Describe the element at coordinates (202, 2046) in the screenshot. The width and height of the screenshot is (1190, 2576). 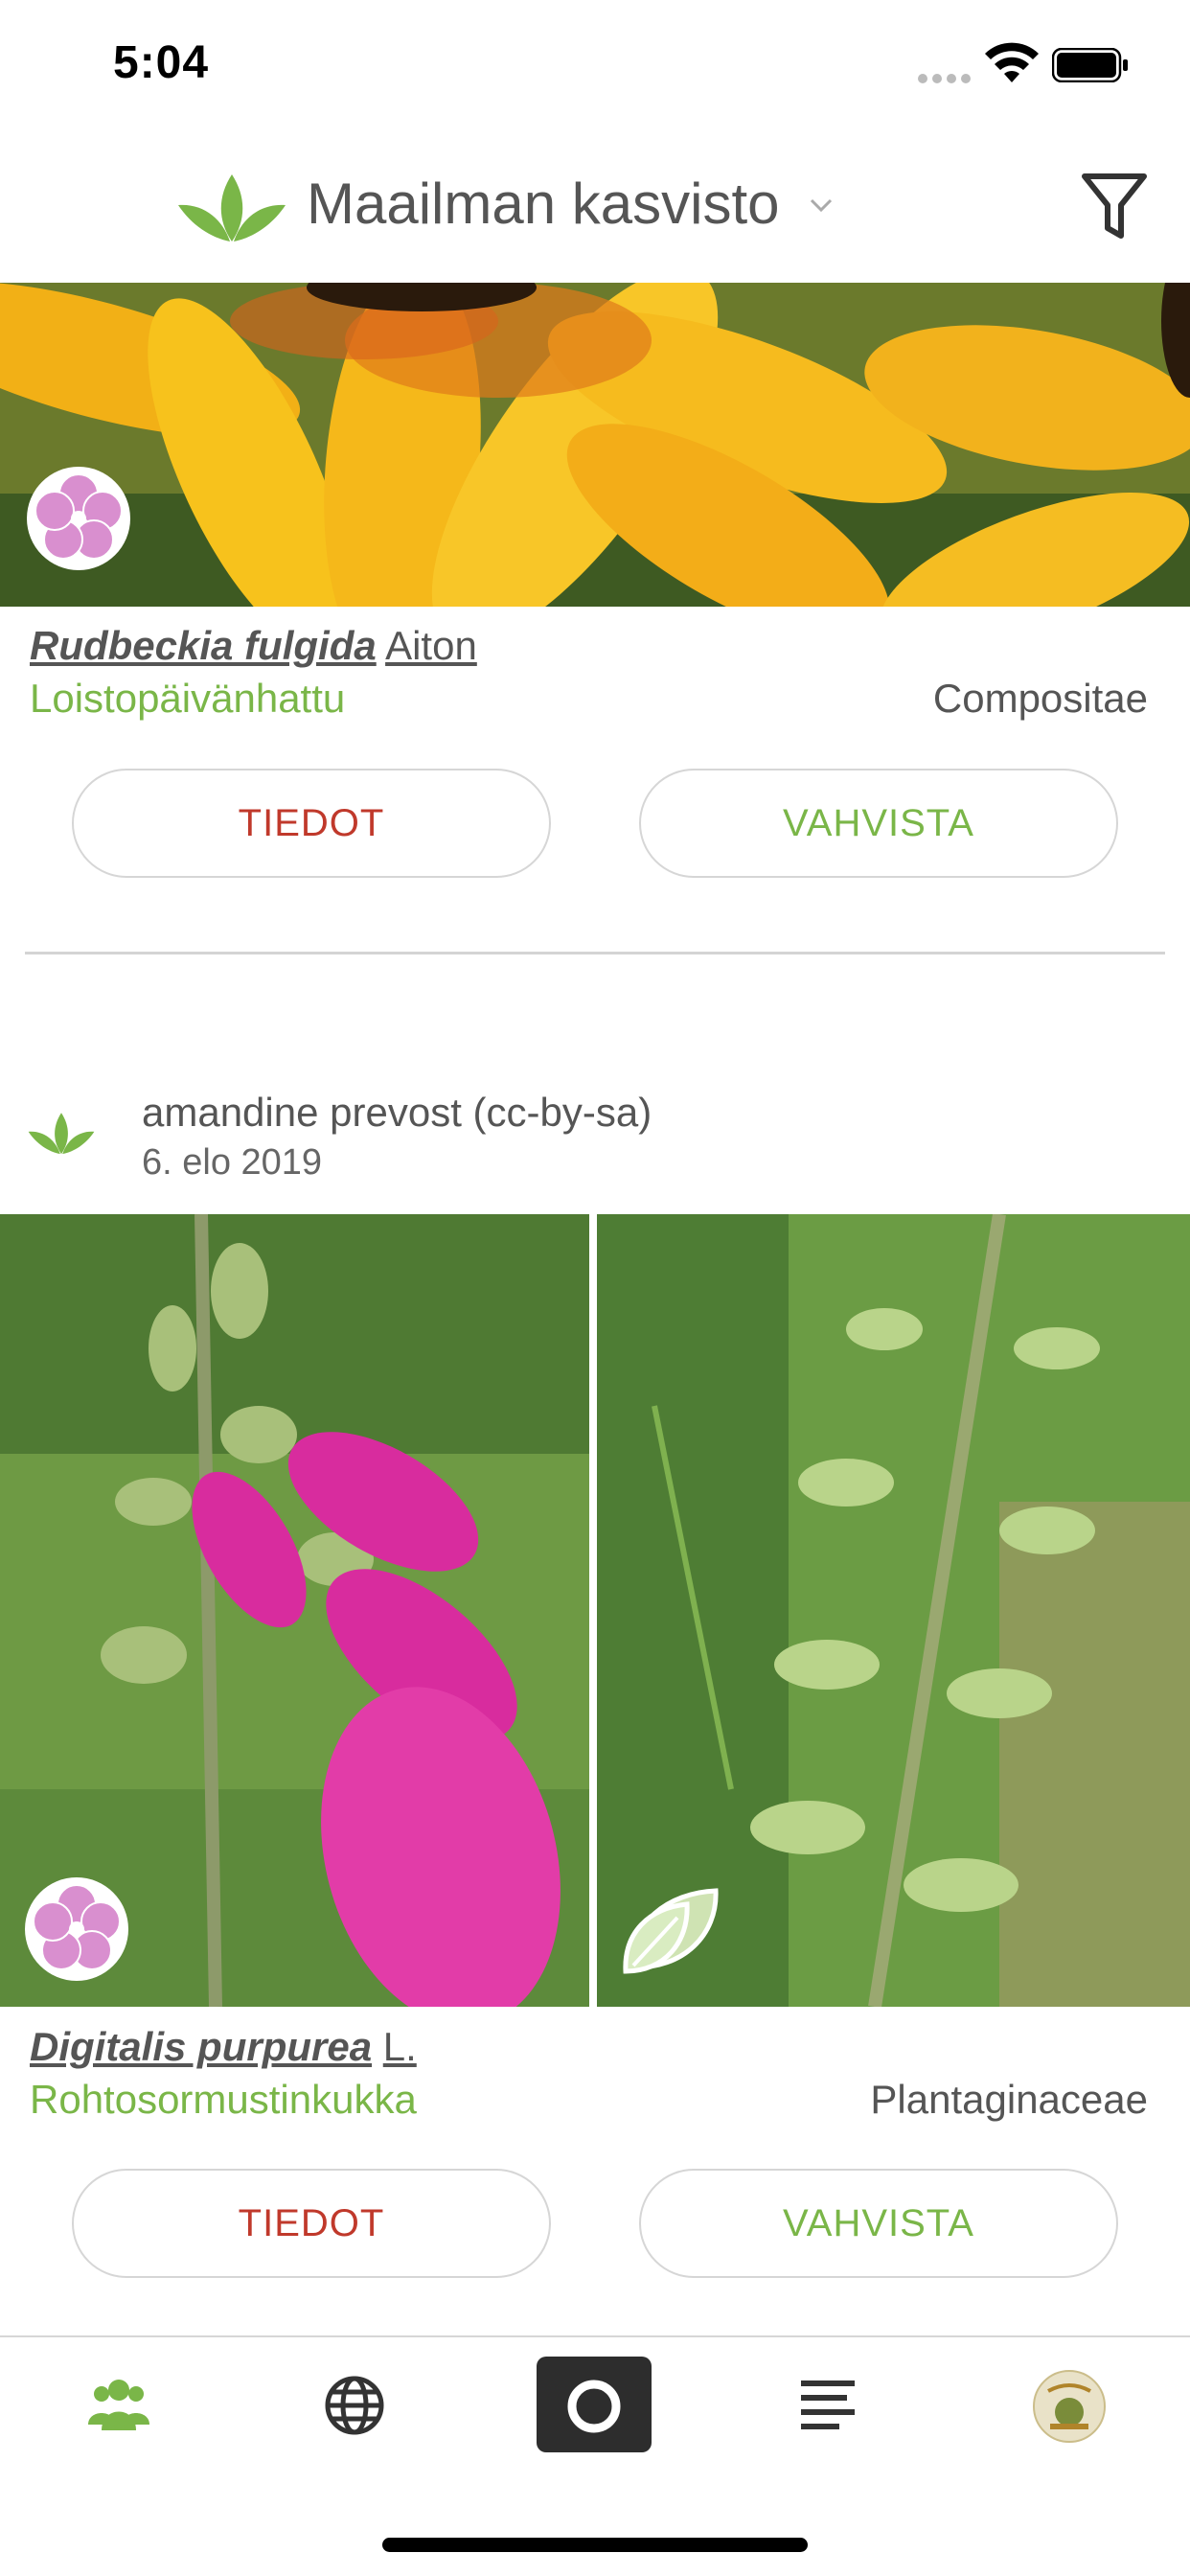
I see `scientific-name: Digitalis purpurea` at that location.